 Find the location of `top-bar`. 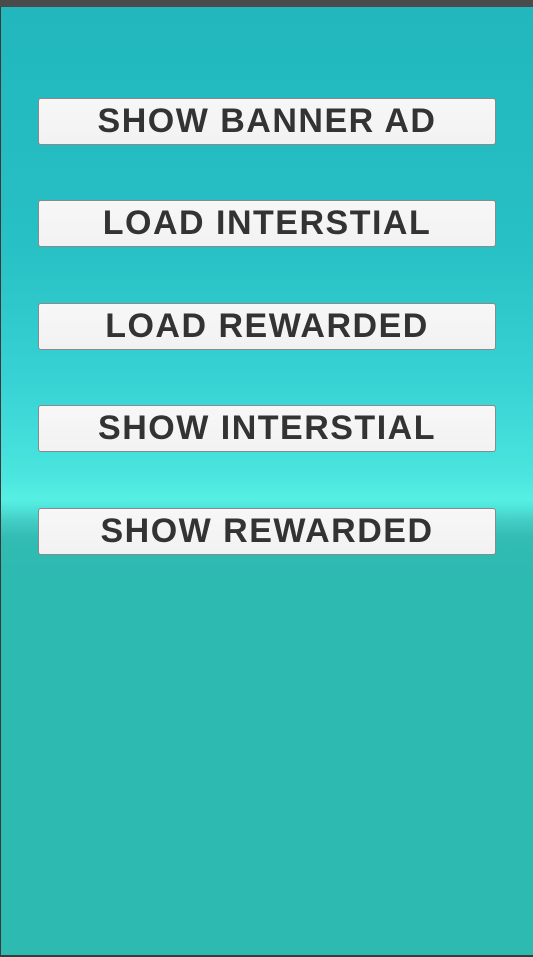

top-bar is located at coordinates (266, 3).